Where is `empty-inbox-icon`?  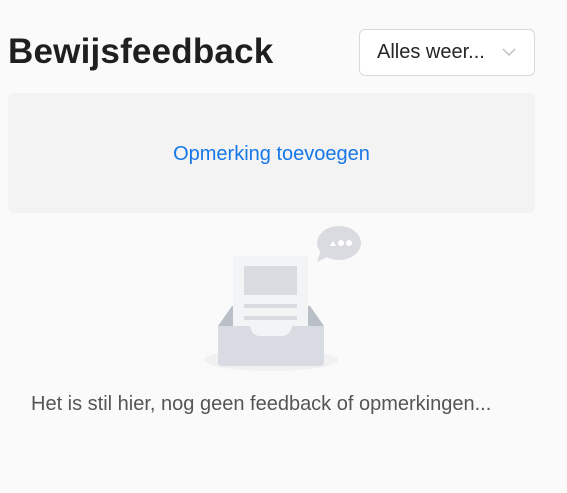
empty-inbox-icon is located at coordinates (285, 299).